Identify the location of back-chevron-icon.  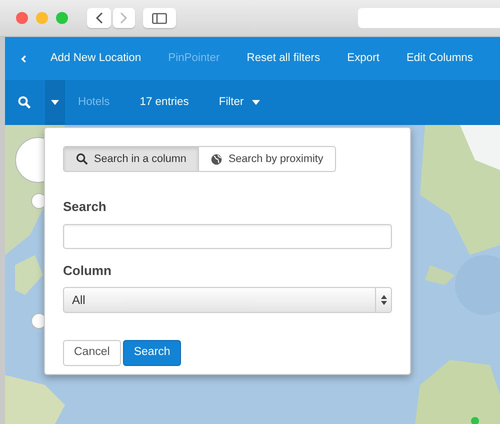
(23, 58).